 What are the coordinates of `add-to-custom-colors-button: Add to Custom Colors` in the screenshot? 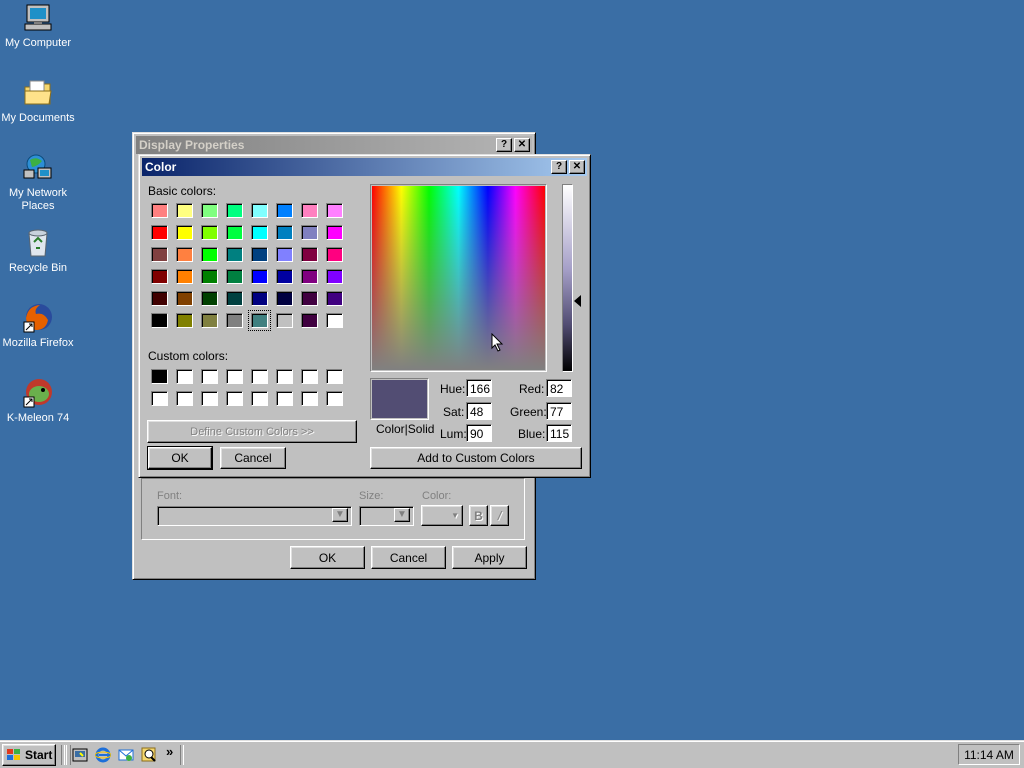 It's located at (476, 458).